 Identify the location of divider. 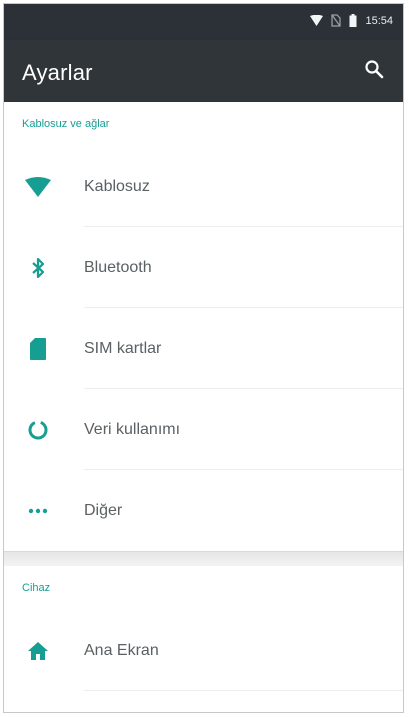
(243, 690).